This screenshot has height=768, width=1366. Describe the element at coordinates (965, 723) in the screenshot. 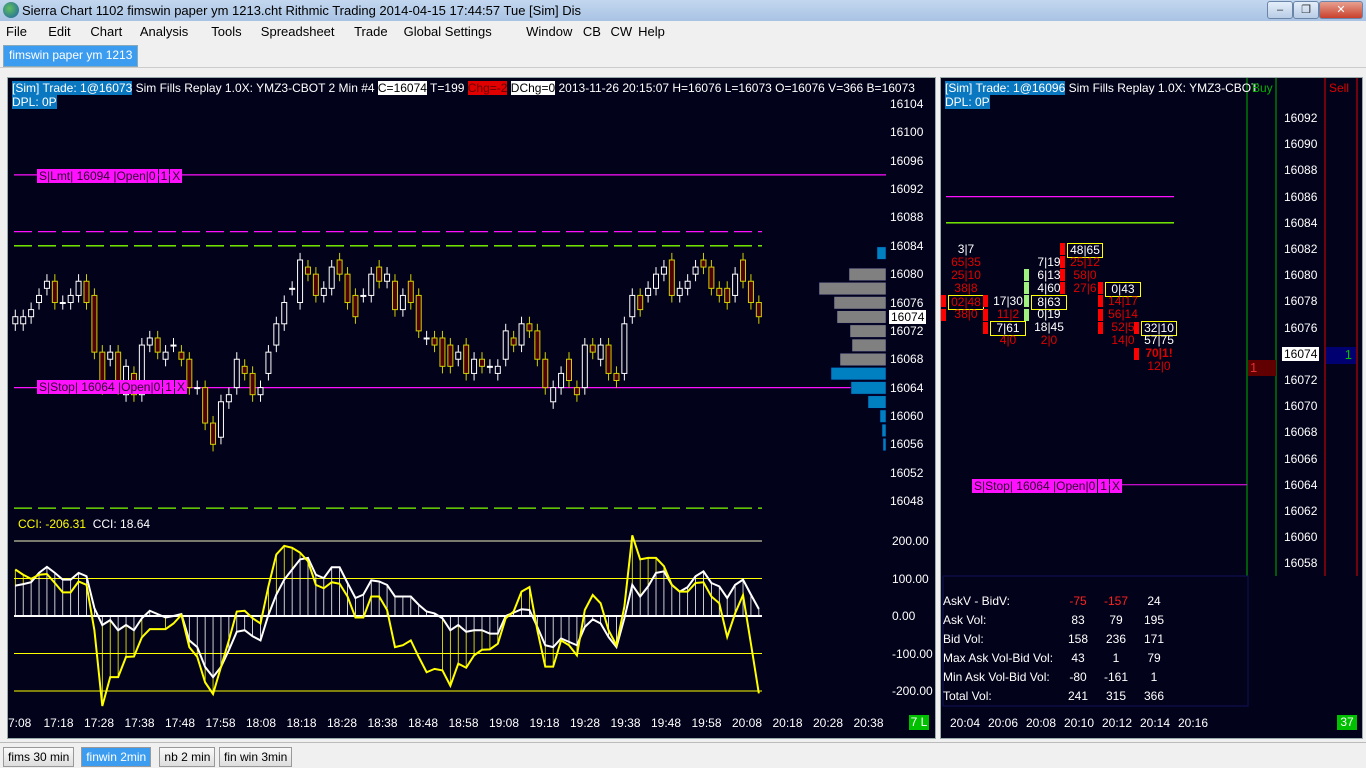

I see `time-label: 20:04` at that location.